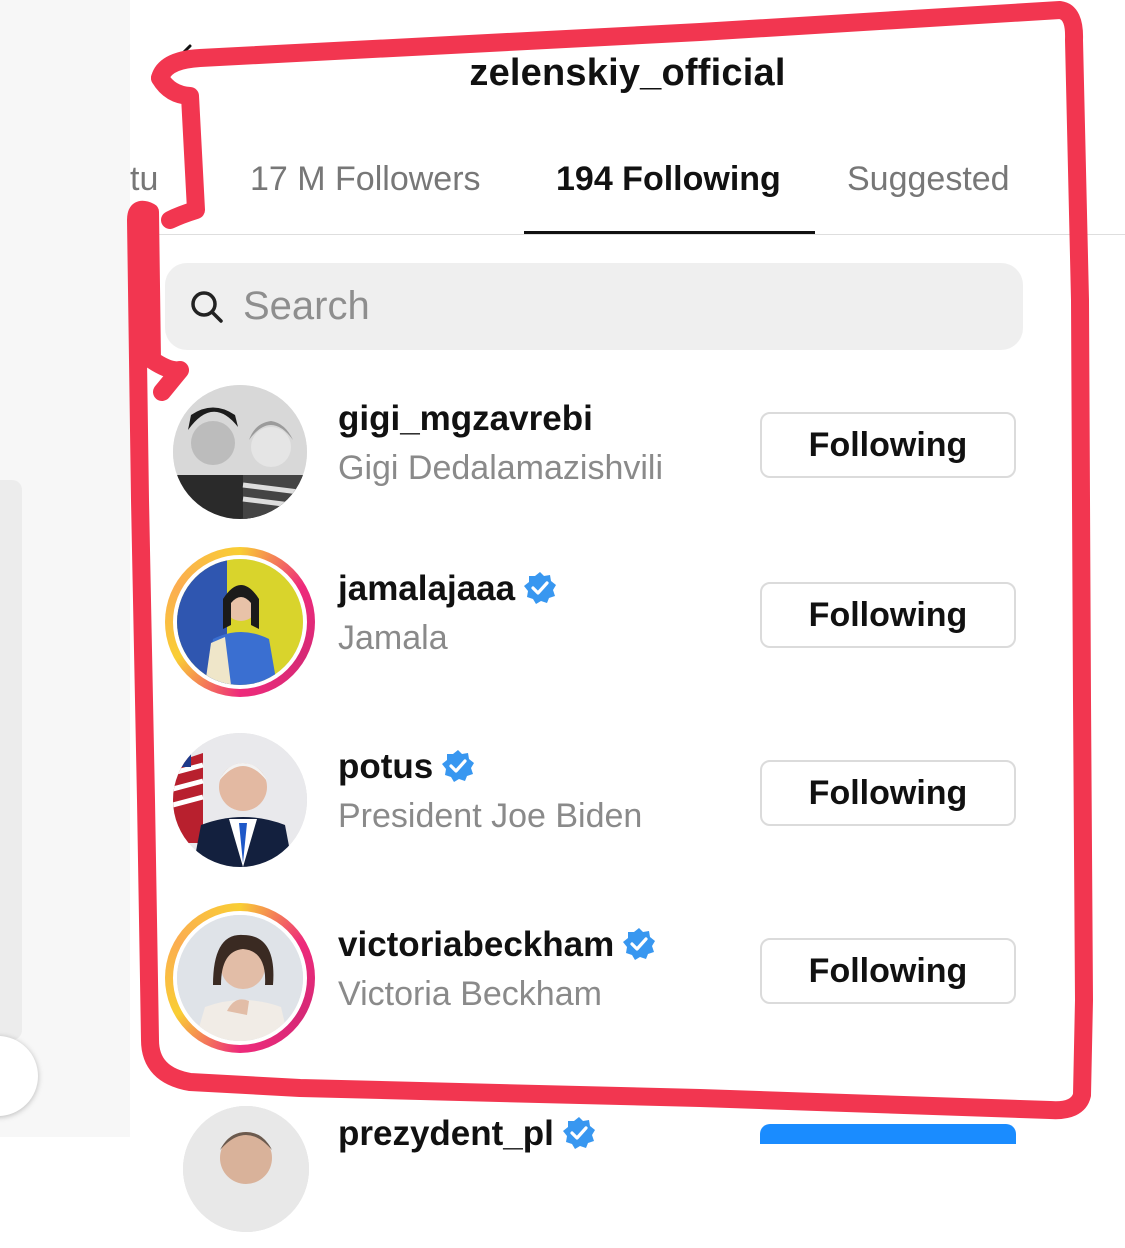 The width and height of the screenshot is (1125, 1248). I want to click on username: prezydent_pl, so click(467, 1134).